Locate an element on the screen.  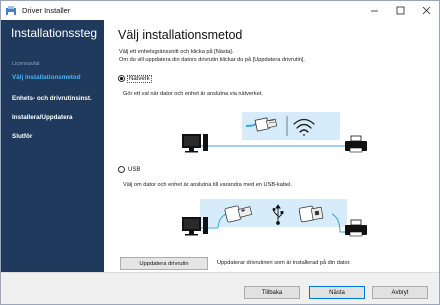
close-button is located at coordinates (426, 10).